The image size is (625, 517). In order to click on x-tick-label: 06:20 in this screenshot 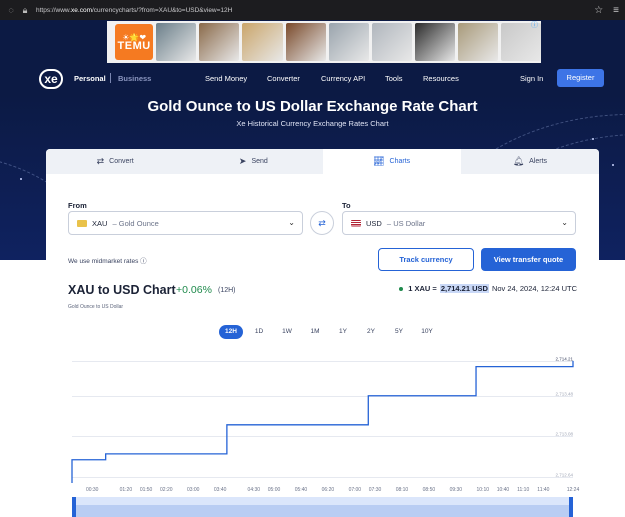, I will do `click(328, 490)`.